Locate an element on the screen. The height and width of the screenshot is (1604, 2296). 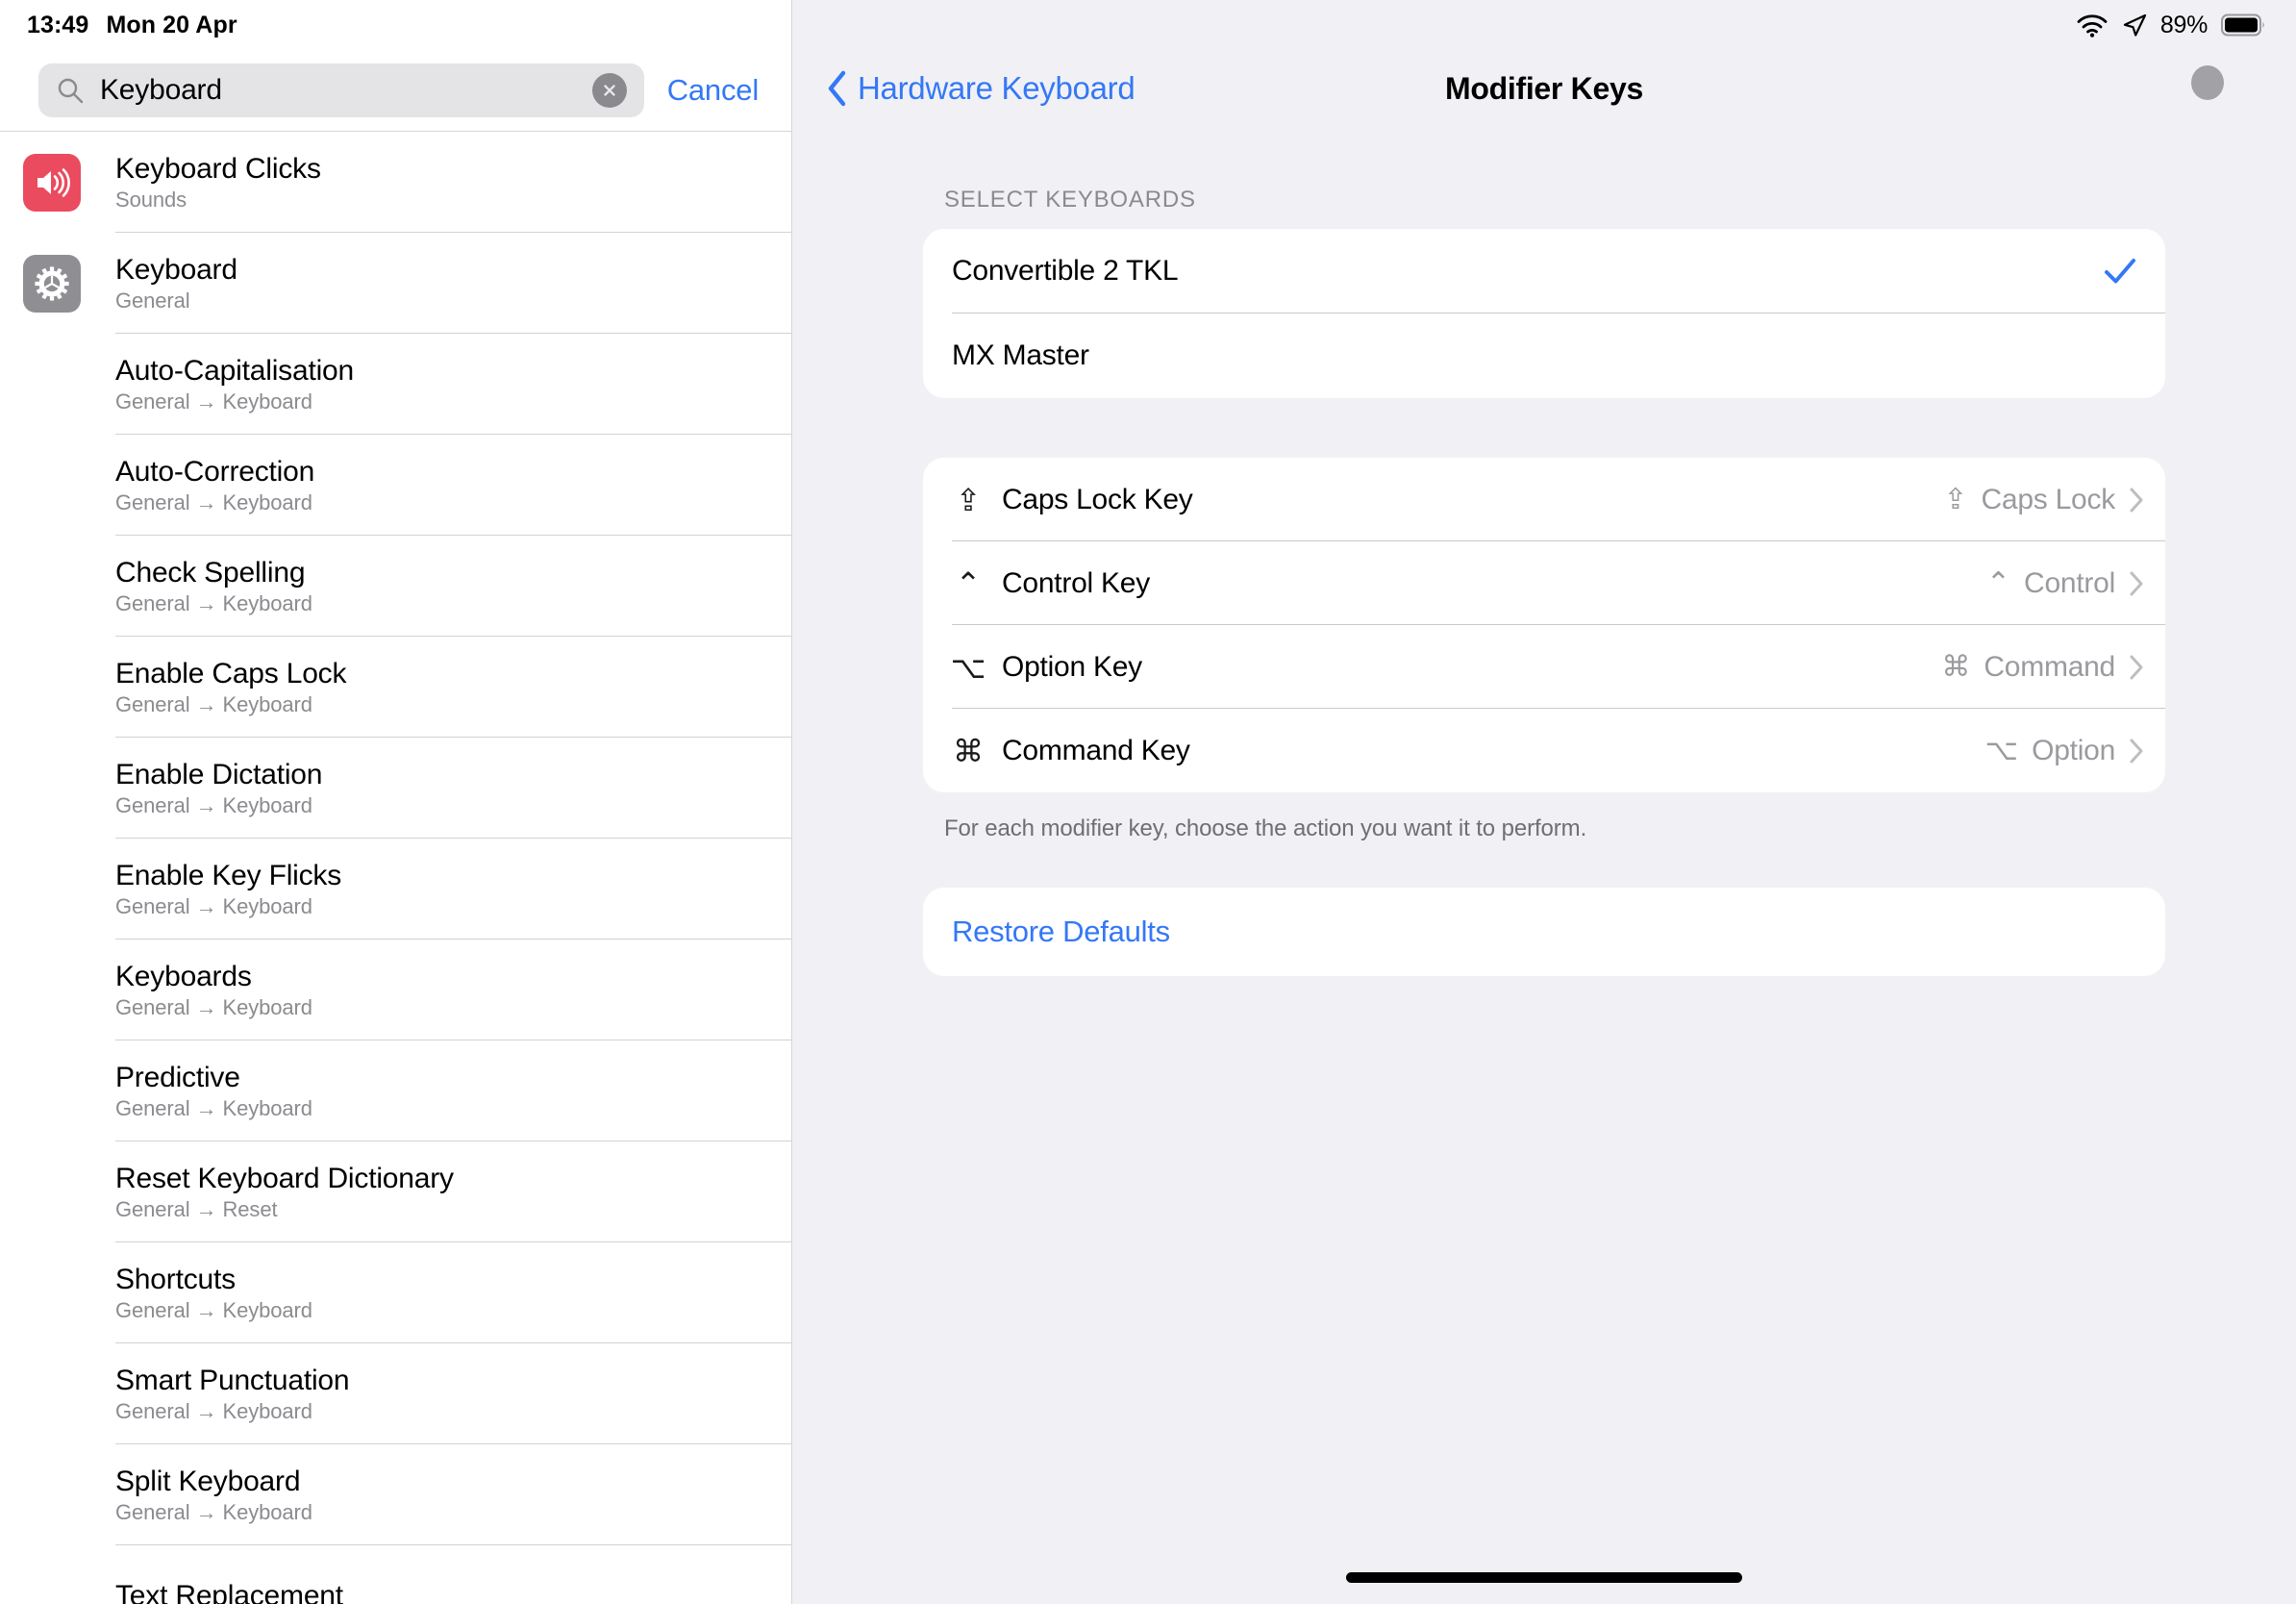
search-result-text: Enable Key Flicks General → Keyboard is located at coordinates (228, 889).